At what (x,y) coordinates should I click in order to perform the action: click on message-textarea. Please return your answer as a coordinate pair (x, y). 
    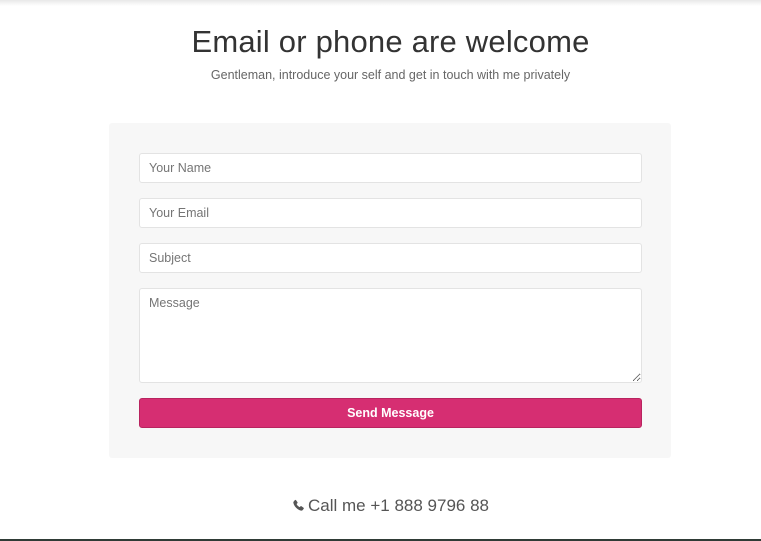
    Looking at the image, I should click on (390, 335).